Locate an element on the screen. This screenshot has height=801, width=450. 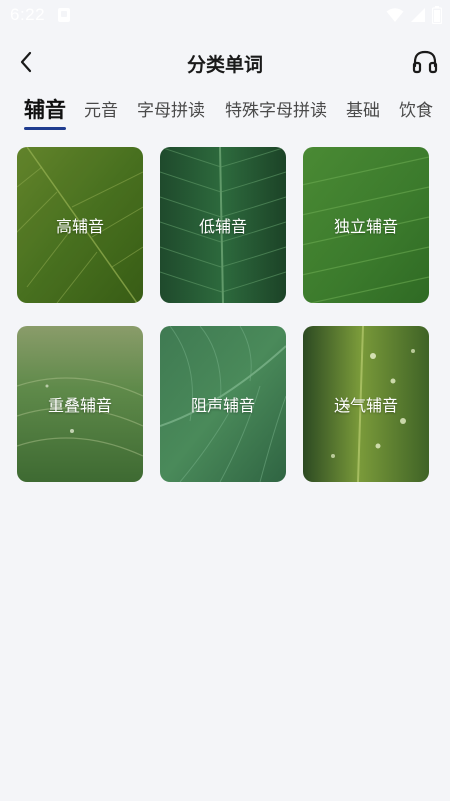
tab-vowels: 元音 is located at coordinates (101, 108).